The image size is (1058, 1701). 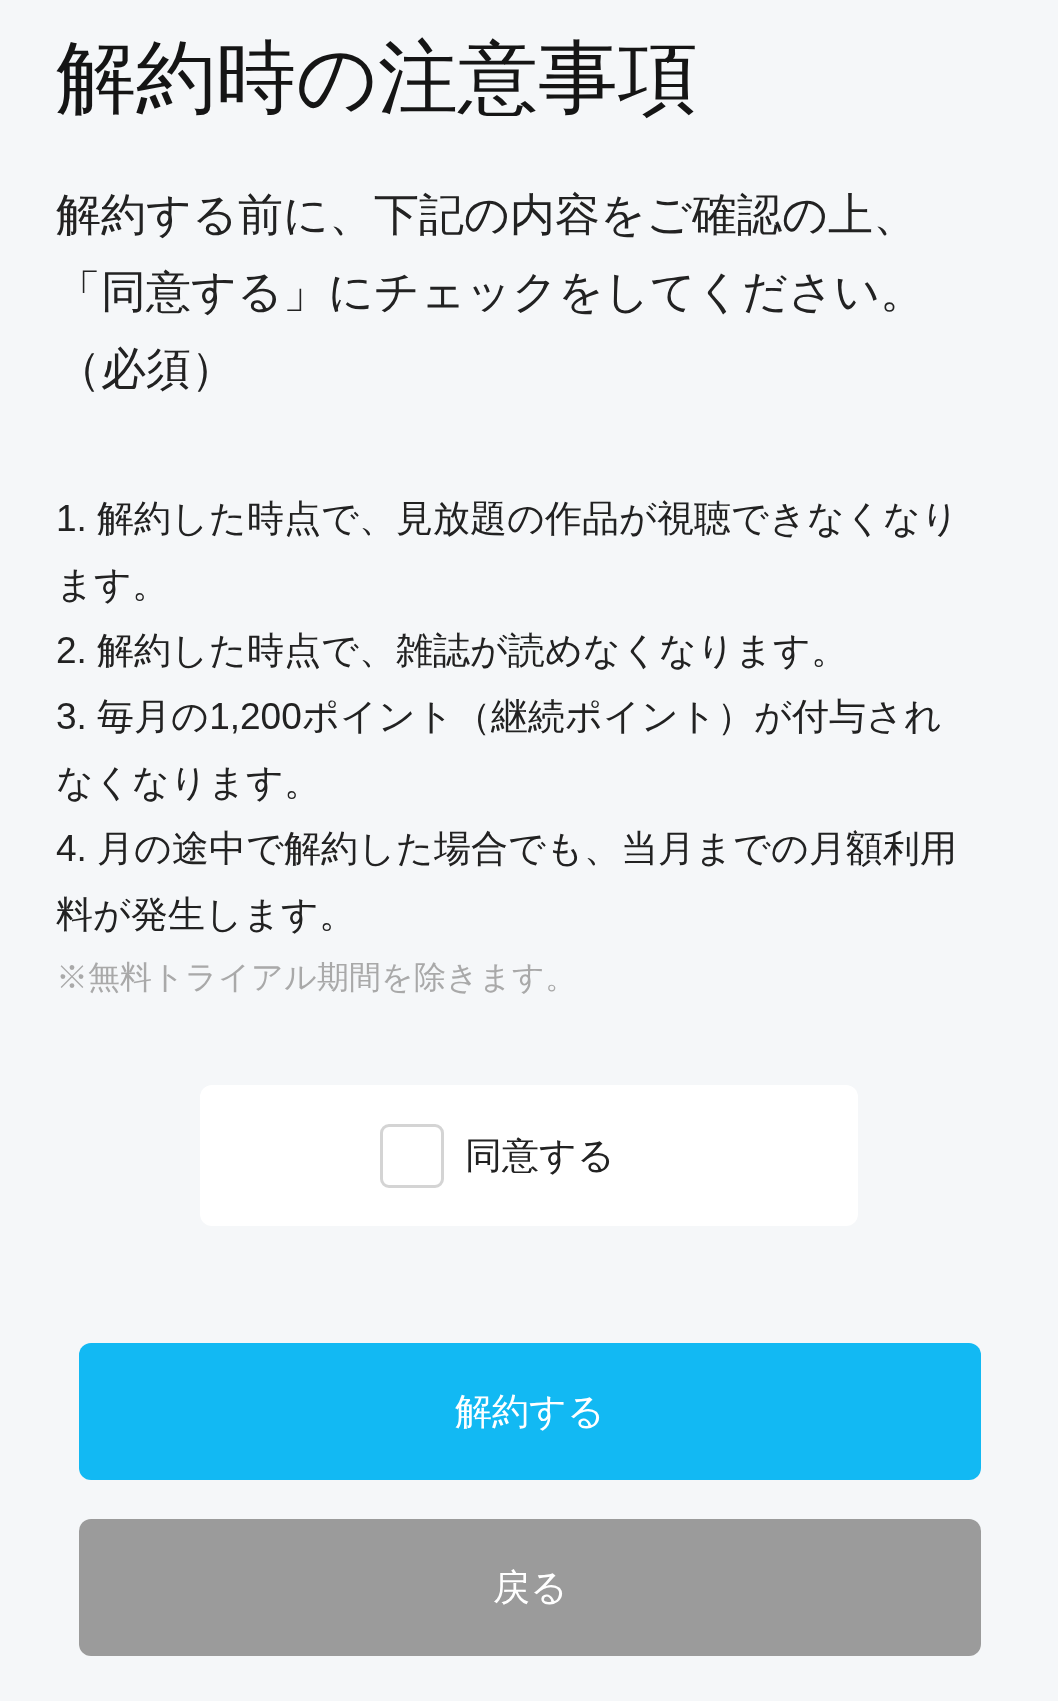 I want to click on footnote-text: ※無料トライアル期間を除きます。, so click(x=316, y=977).